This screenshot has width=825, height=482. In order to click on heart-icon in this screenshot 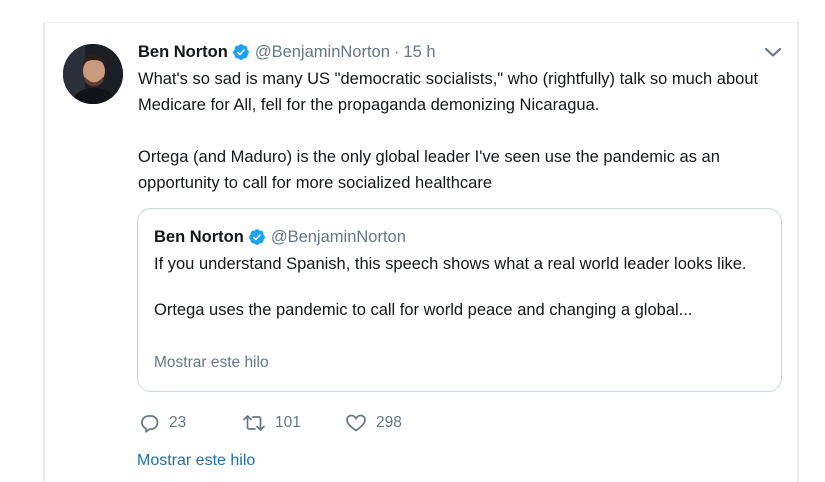, I will do `click(356, 423)`.